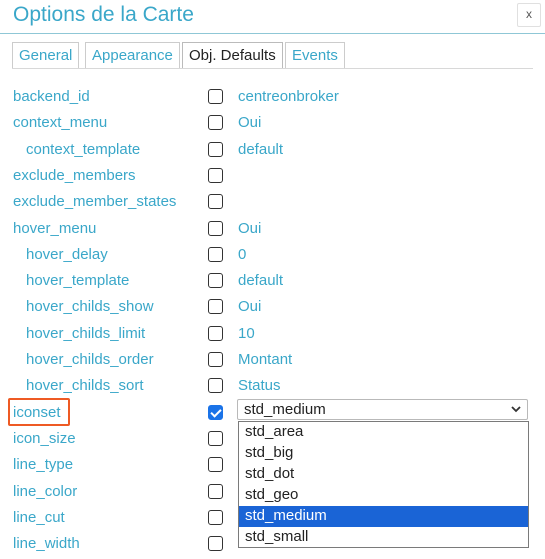 The height and width of the screenshot is (559, 545). I want to click on option-row-backend-id: backend_id centreonbroker, so click(272, 99).